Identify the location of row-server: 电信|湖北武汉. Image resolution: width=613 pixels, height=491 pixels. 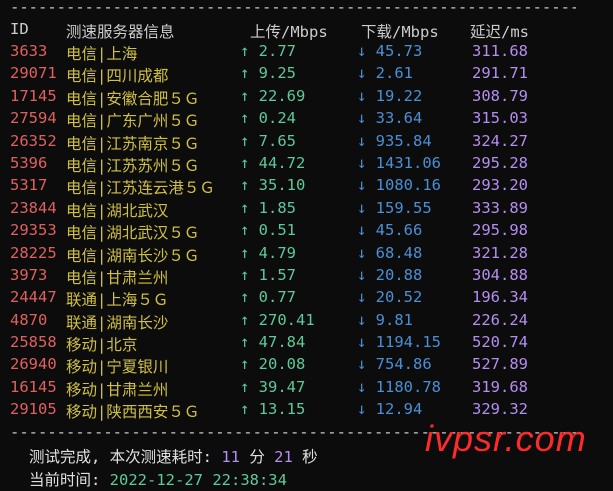
(117, 210).